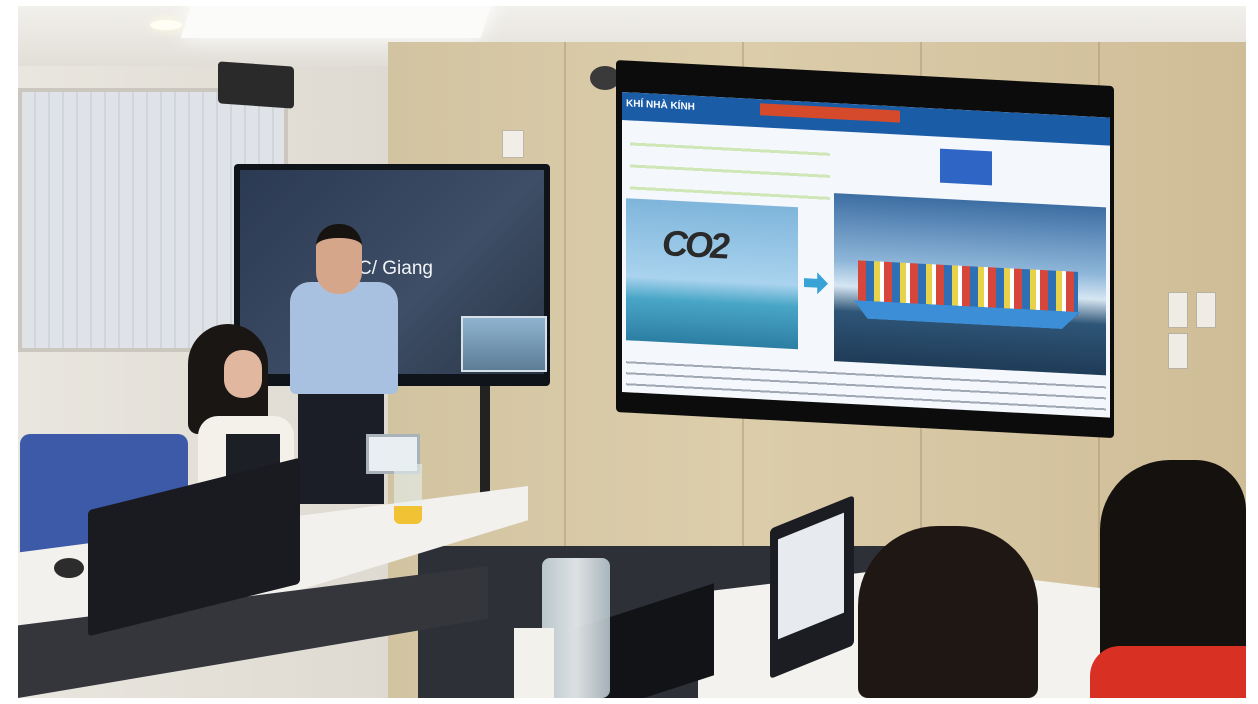 The height and width of the screenshot is (704, 1258). I want to click on display-stand, so click(485, 446).